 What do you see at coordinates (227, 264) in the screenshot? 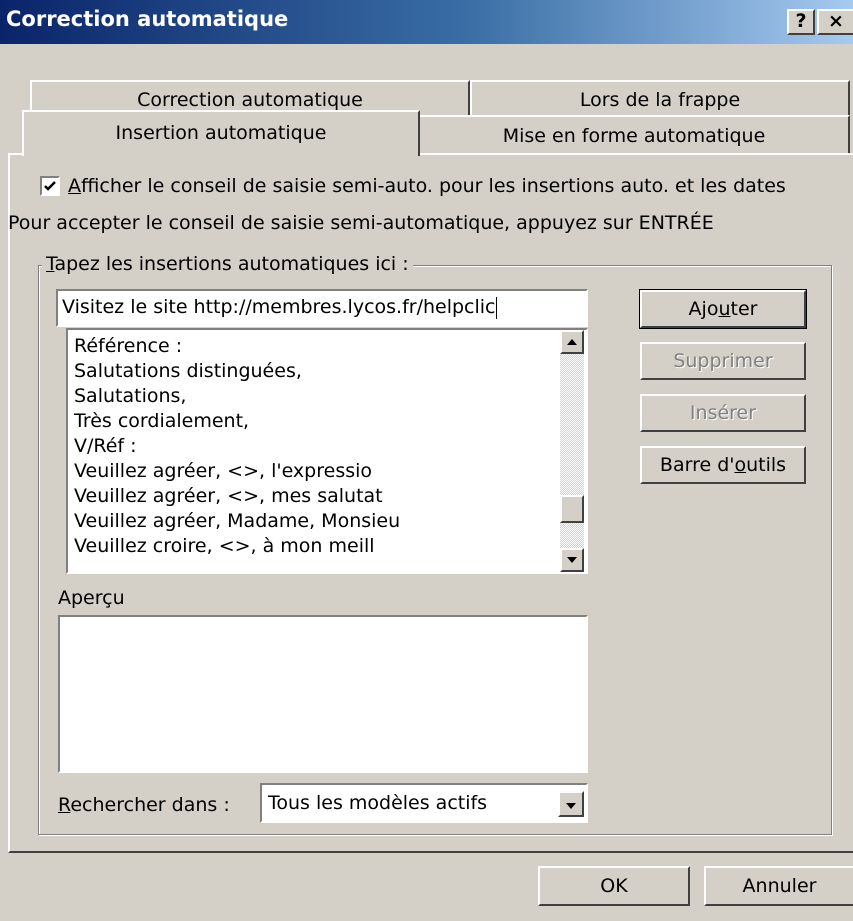
I see `autotext-group-label: Tapez les insertions automatiques ici :` at bounding box center [227, 264].